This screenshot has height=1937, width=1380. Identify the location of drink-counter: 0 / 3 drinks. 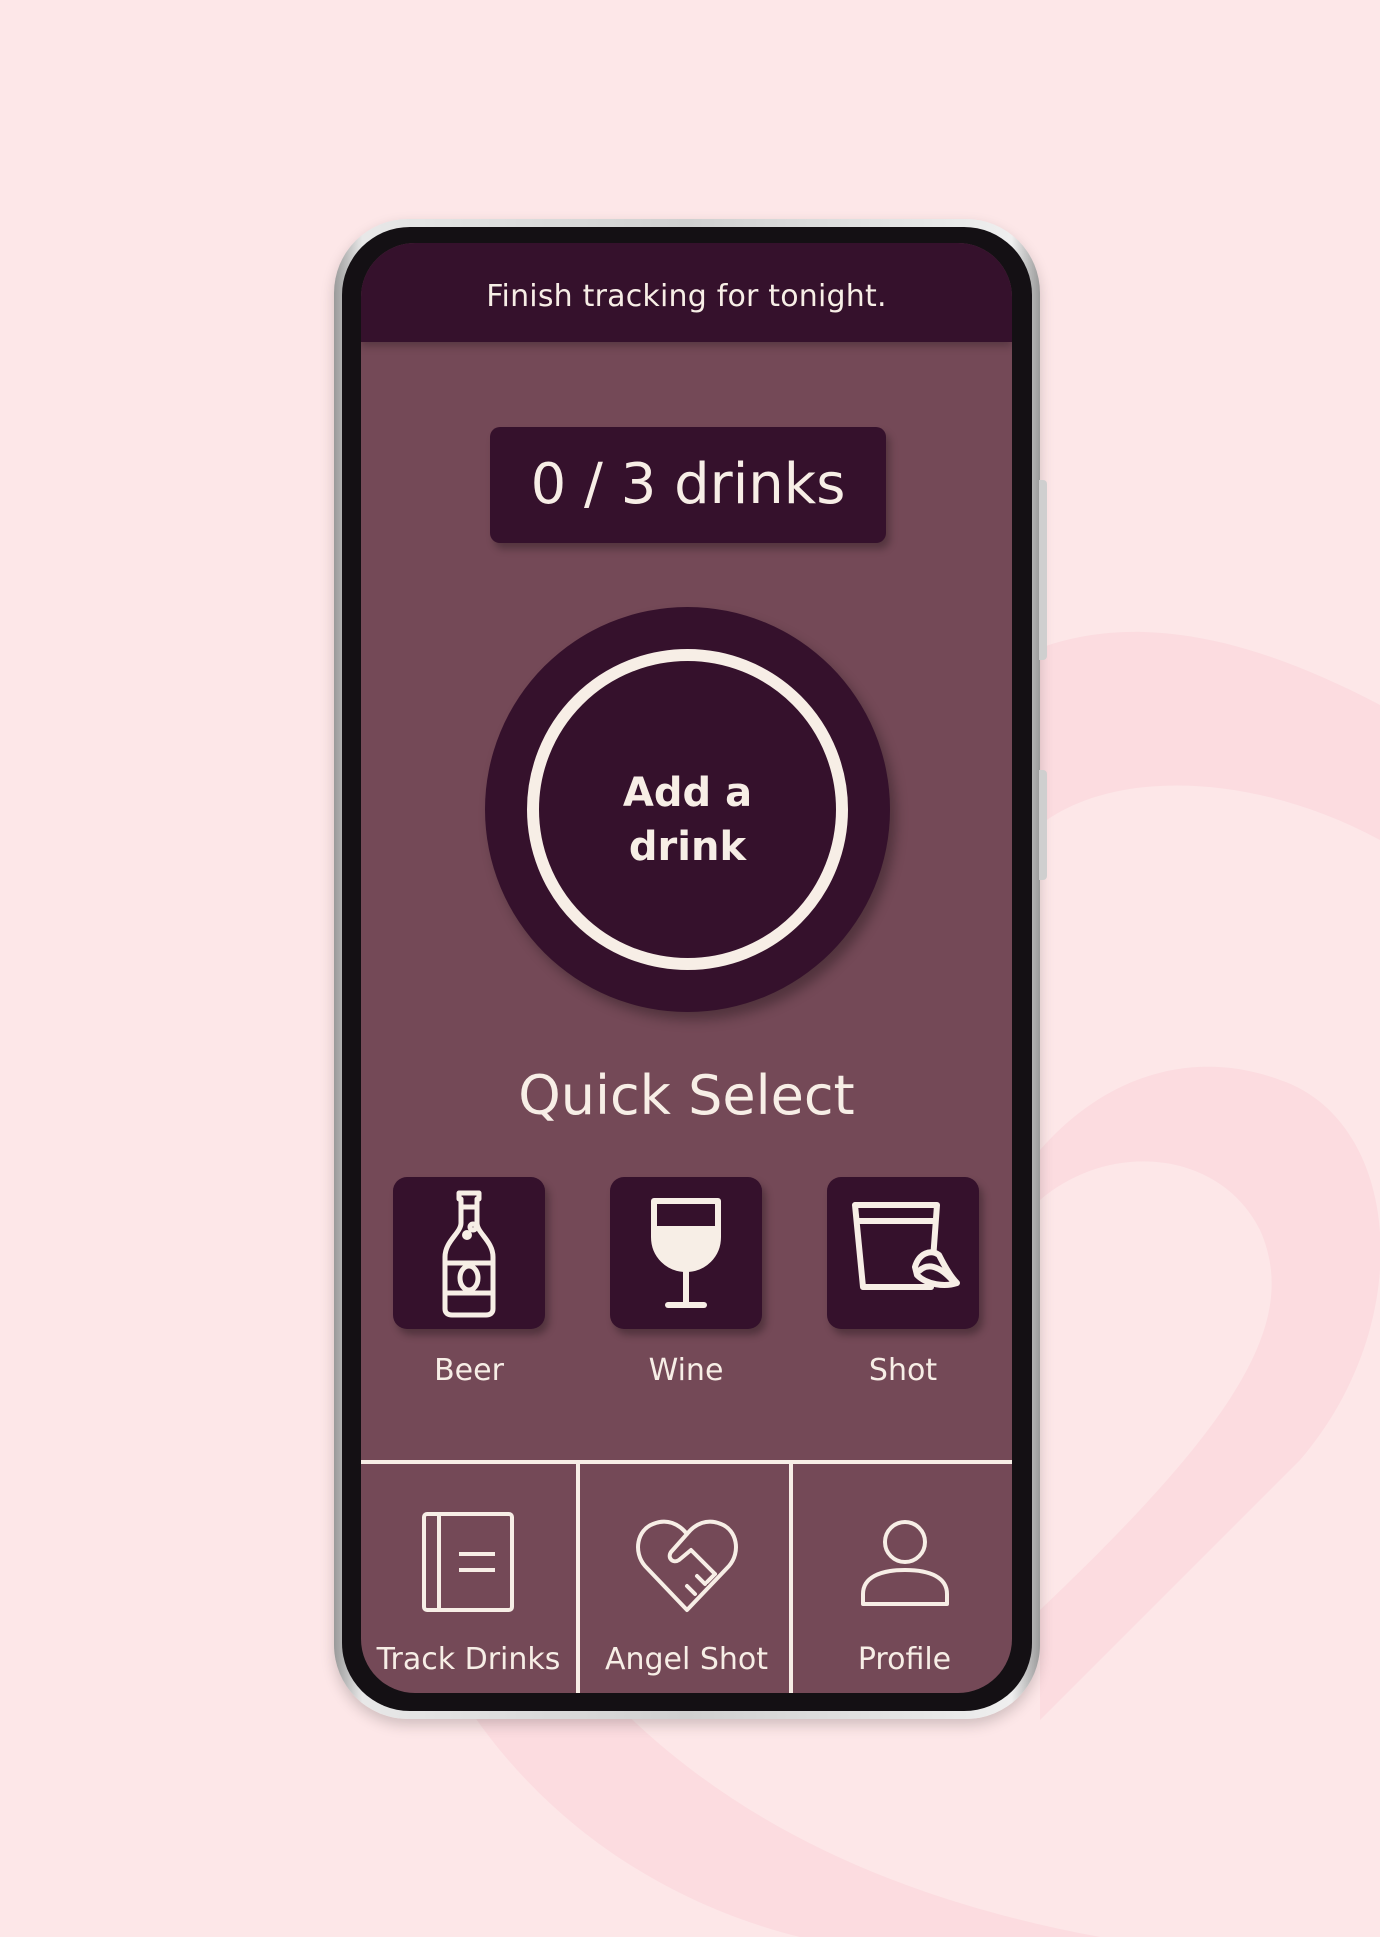
(688, 485).